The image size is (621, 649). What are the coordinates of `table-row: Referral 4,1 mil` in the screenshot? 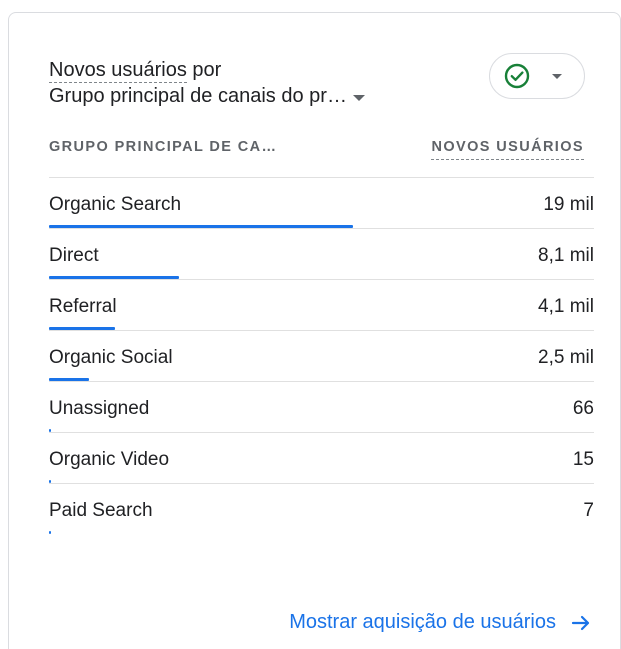 It's located at (321, 304).